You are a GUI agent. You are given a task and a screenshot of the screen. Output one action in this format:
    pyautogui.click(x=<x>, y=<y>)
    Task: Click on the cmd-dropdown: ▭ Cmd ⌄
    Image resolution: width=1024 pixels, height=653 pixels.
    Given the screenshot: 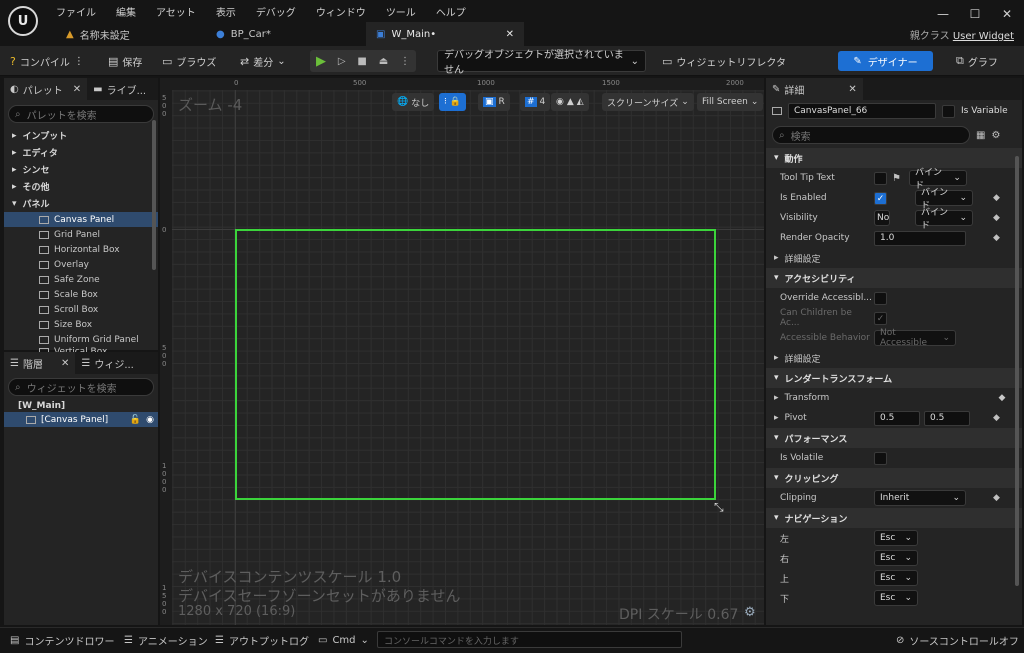 What is the action you would take?
    pyautogui.click(x=343, y=640)
    